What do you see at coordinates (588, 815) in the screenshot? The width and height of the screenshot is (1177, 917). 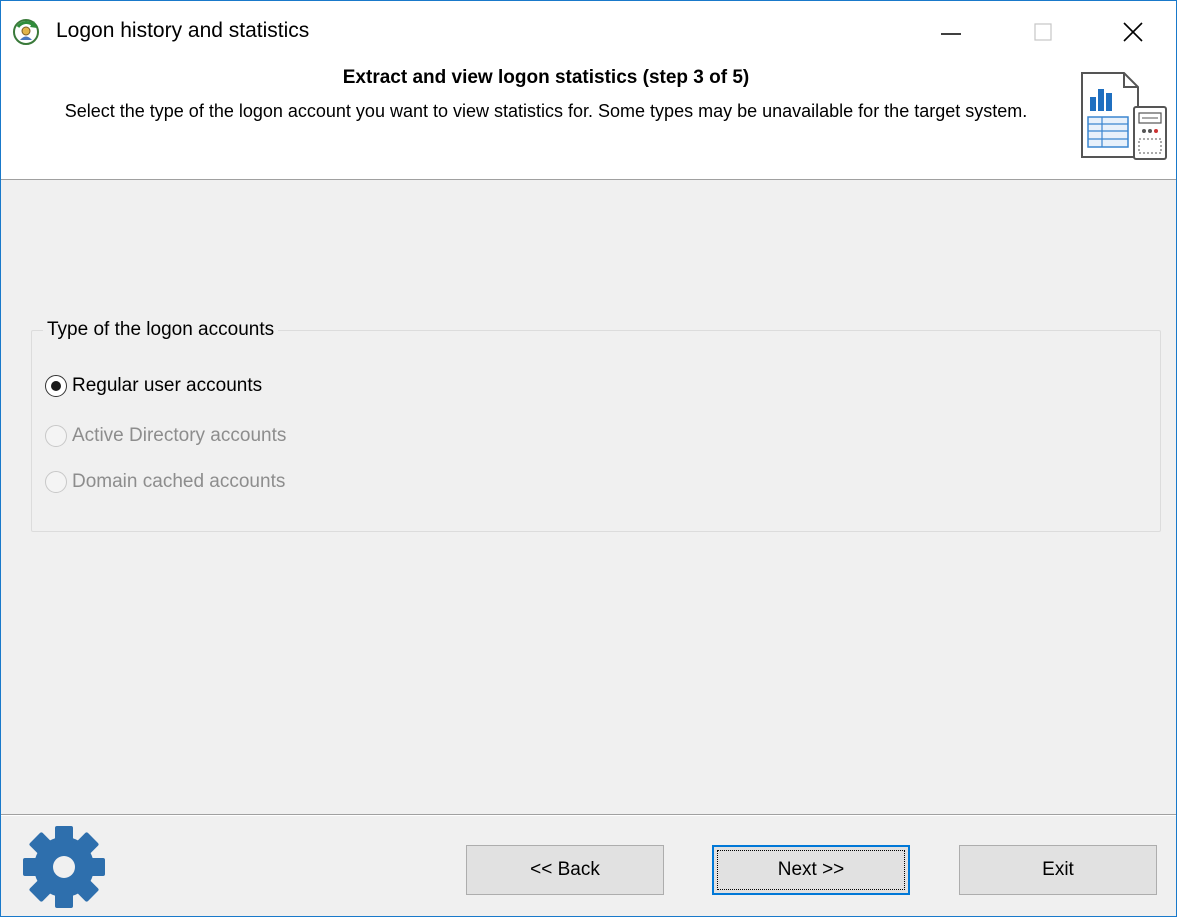 I see `footer-divider-highlight` at bounding box center [588, 815].